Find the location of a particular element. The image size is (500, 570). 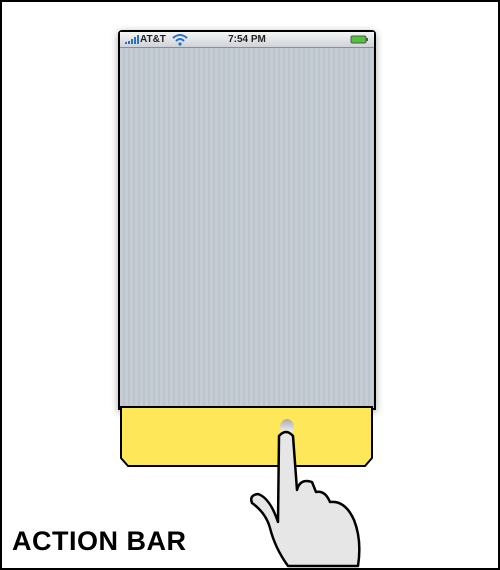

caption: ACTION BAR is located at coordinates (99, 541).